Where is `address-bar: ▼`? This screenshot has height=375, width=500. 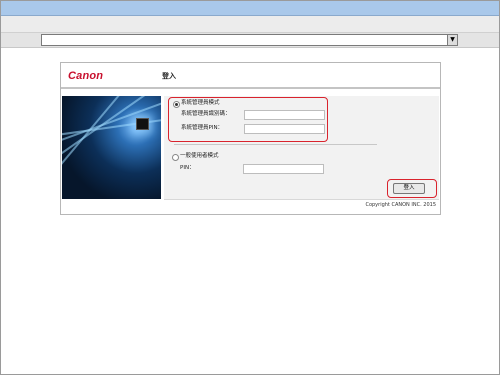 address-bar: ▼ is located at coordinates (250, 40).